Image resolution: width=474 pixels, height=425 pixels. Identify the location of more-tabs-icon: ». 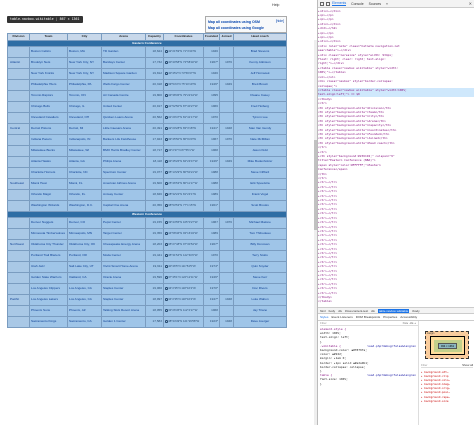
(387, 4).